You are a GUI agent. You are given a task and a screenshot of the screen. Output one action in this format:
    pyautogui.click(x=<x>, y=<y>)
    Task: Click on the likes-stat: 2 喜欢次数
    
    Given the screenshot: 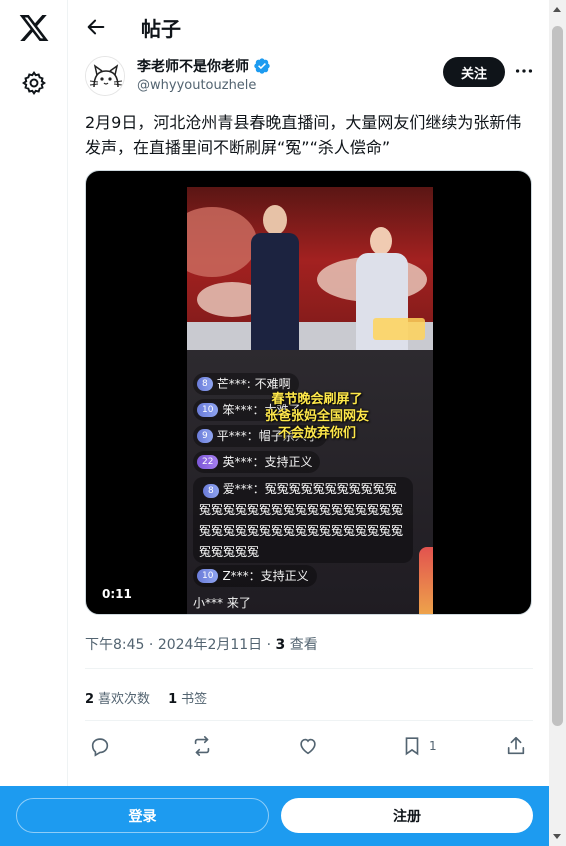 What is the action you would take?
    pyautogui.click(x=117, y=697)
    